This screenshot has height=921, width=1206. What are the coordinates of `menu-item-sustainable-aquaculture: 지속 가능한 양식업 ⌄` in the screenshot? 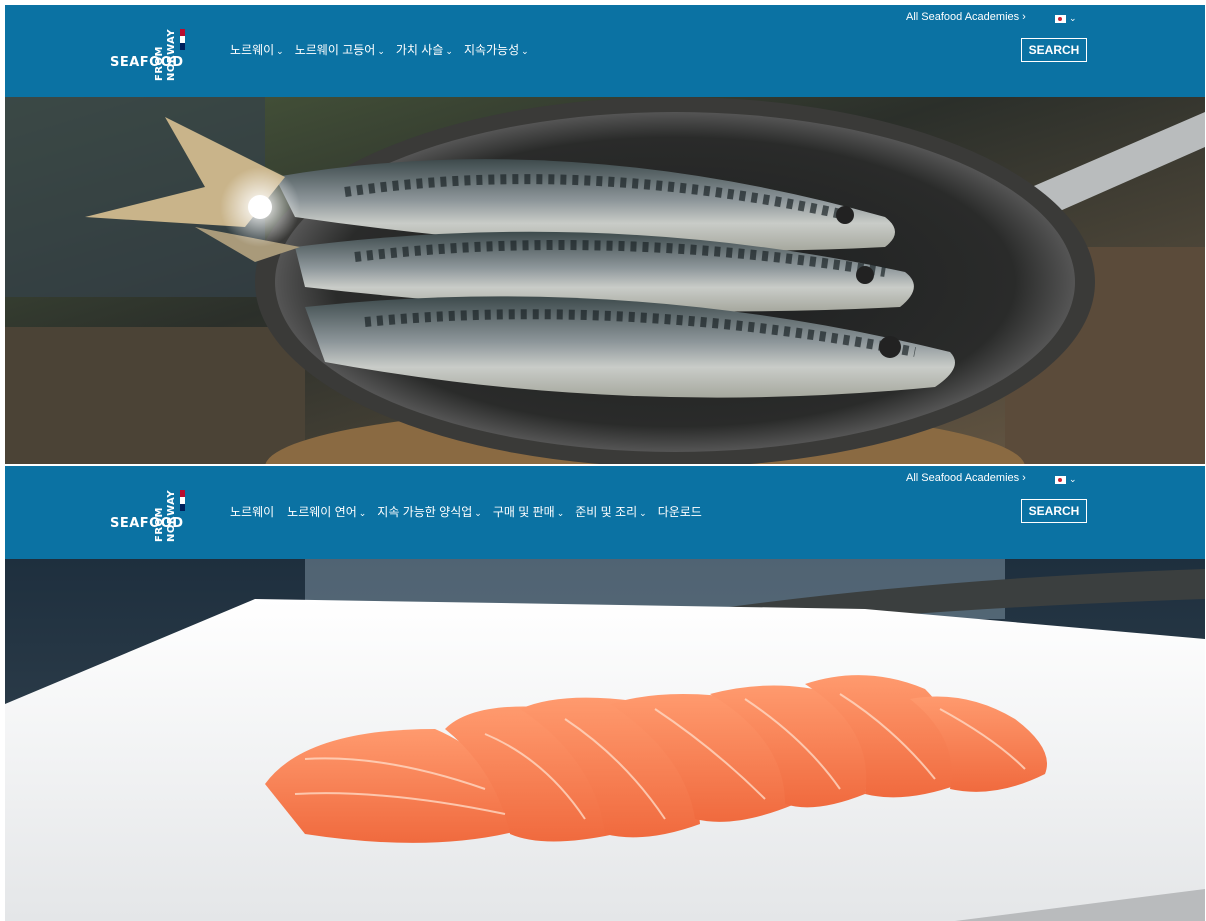 It's located at (429, 511).